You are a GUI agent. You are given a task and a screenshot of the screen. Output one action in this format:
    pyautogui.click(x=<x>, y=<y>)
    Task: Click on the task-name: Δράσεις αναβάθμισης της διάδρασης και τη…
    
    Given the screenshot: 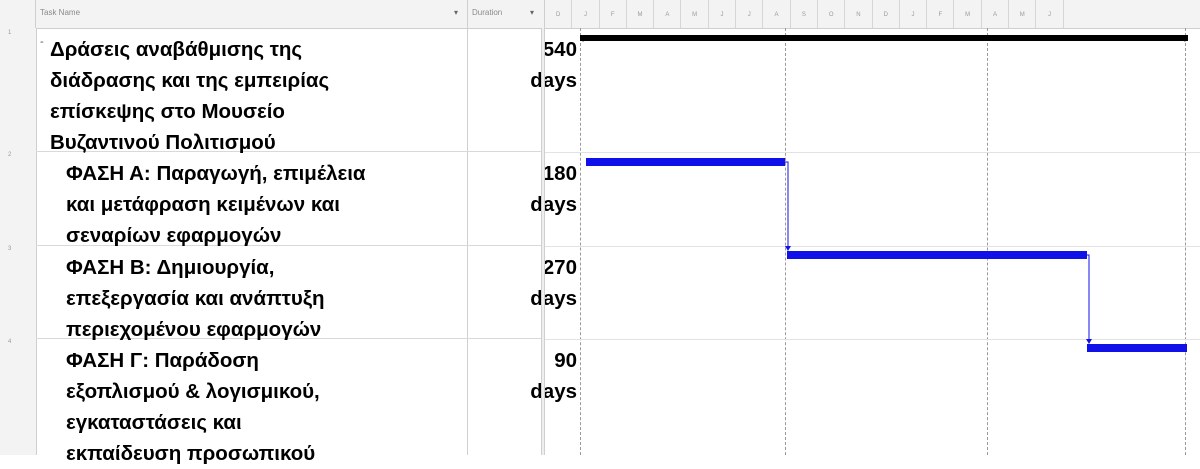 What is the action you would take?
    pyautogui.click(x=189, y=96)
    